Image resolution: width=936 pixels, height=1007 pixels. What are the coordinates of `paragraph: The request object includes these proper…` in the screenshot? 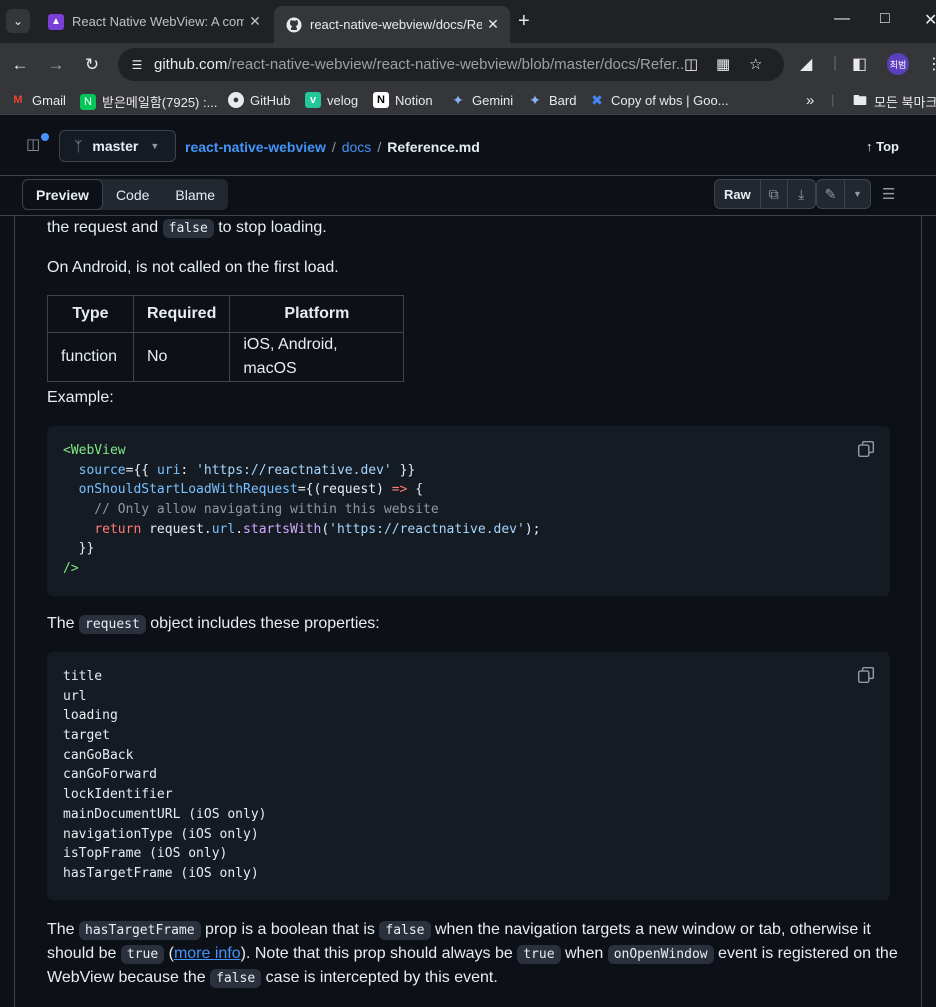 It's located at (213, 624).